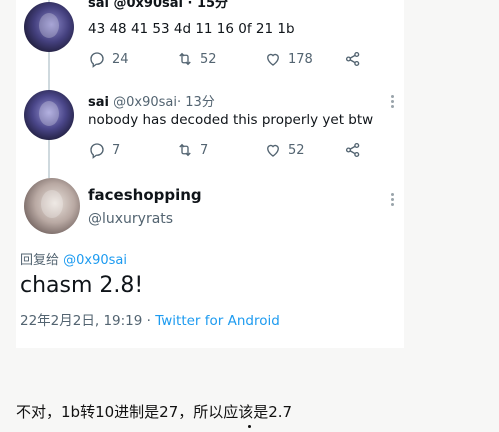 This screenshot has height=432, width=499. Describe the element at coordinates (392, 101) in the screenshot. I see `tweet2-more-icon` at that location.